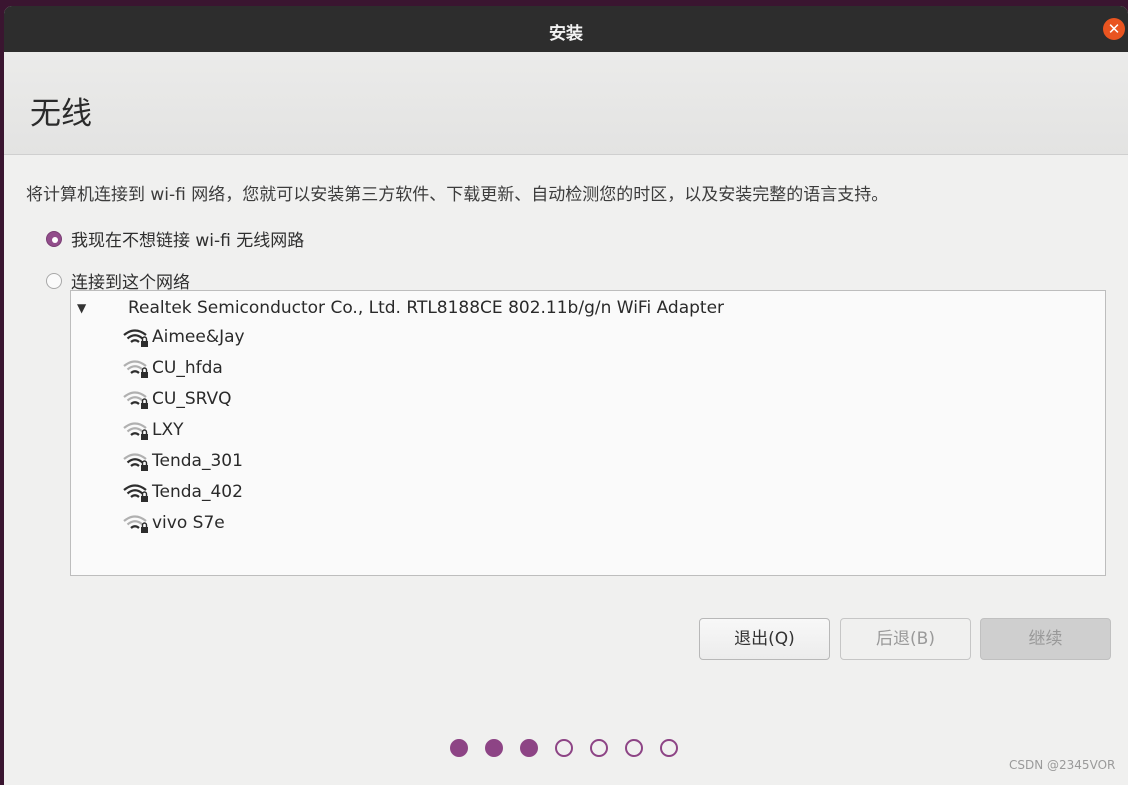 Image resolution: width=1128 pixels, height=785 pixels. Describe the element at coordinates (197, 461) in the screenshot. I see `network-ssid-label: Tenda_301` at that location.